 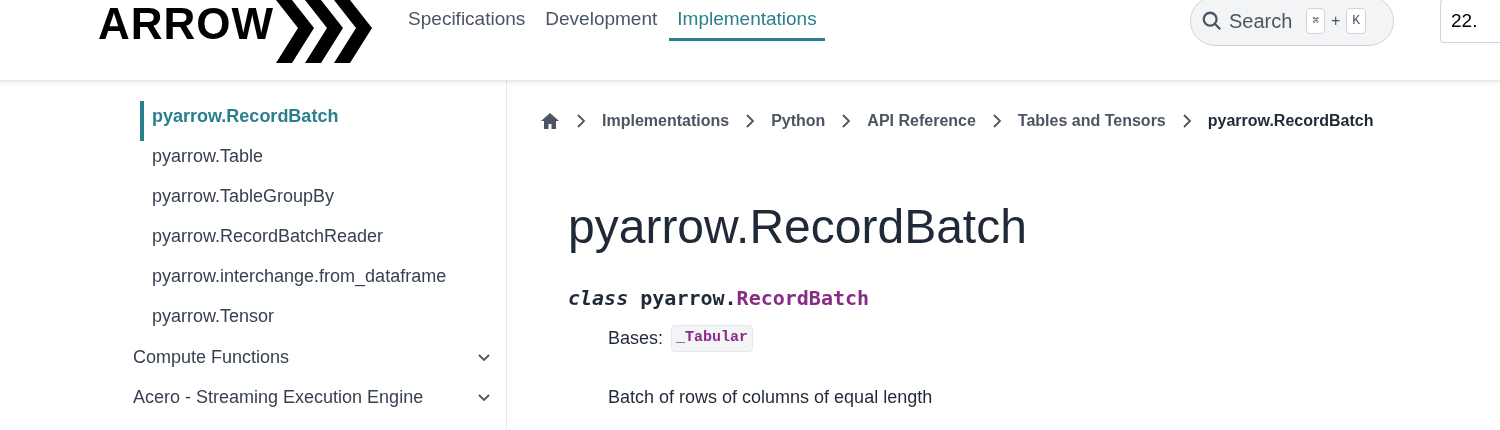 I want to click on breadcrumb-link: API Reference, so click(x=921, y=121).